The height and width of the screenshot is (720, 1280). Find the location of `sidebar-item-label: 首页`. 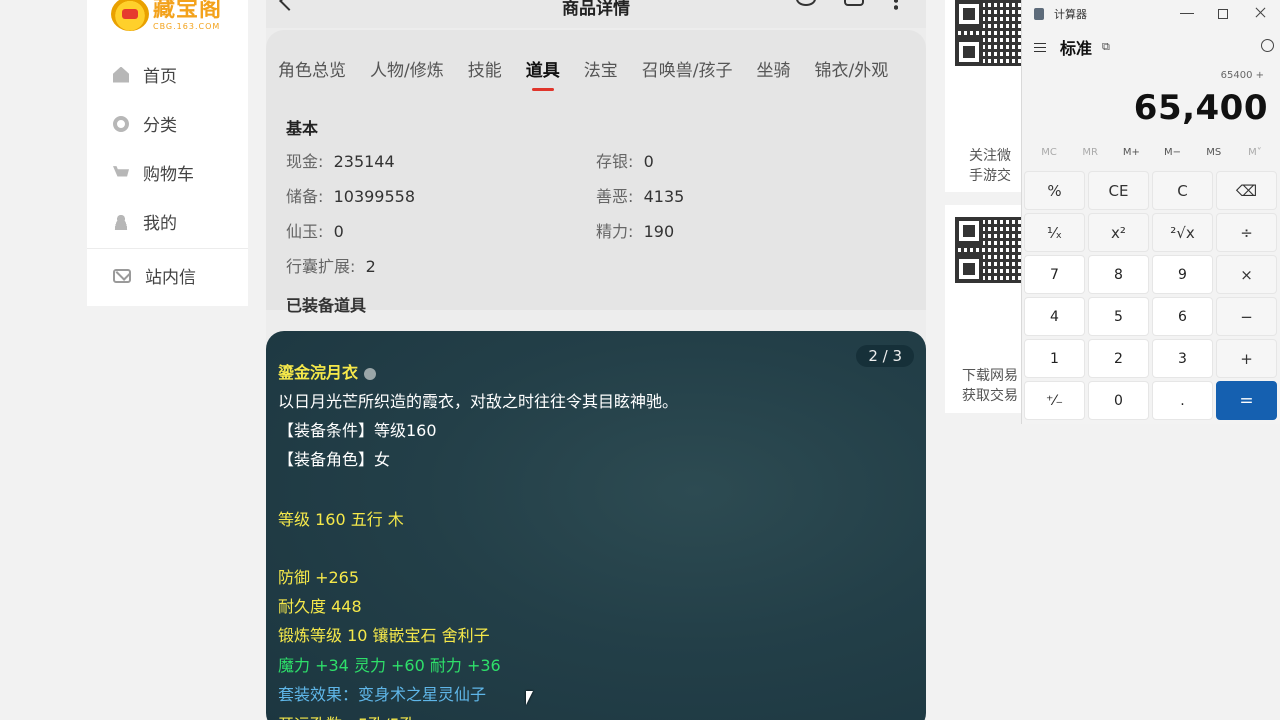

sidebar-item-label: 首页 is located at coordinates (160, 77).